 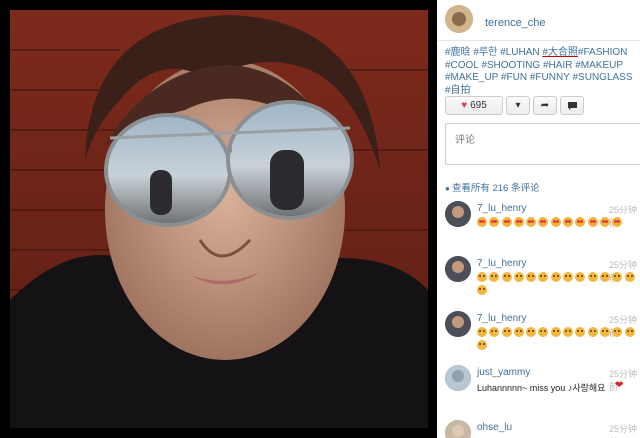 I want to click on view-all-comments-link: ● 查看所有 216 条评论, so click(x=492, y=187).